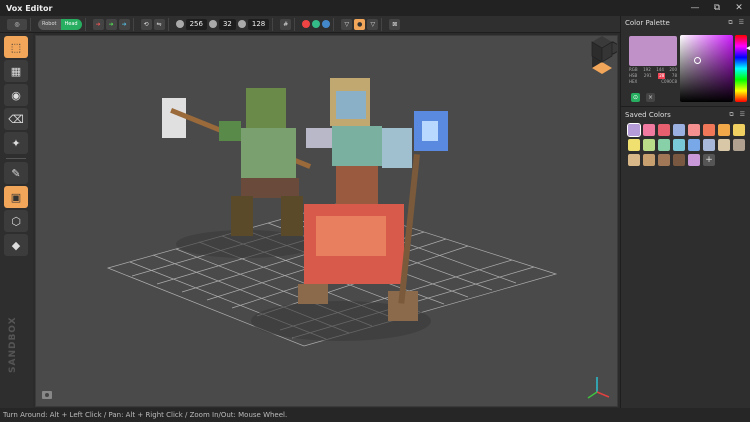  I want to click on red-sphere-icon, so click(306, 24).